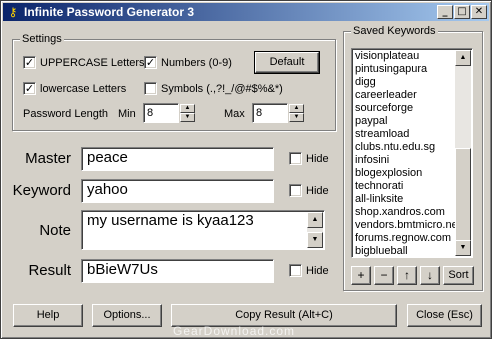  I want to click on master-label: Master, so click(48, 158).